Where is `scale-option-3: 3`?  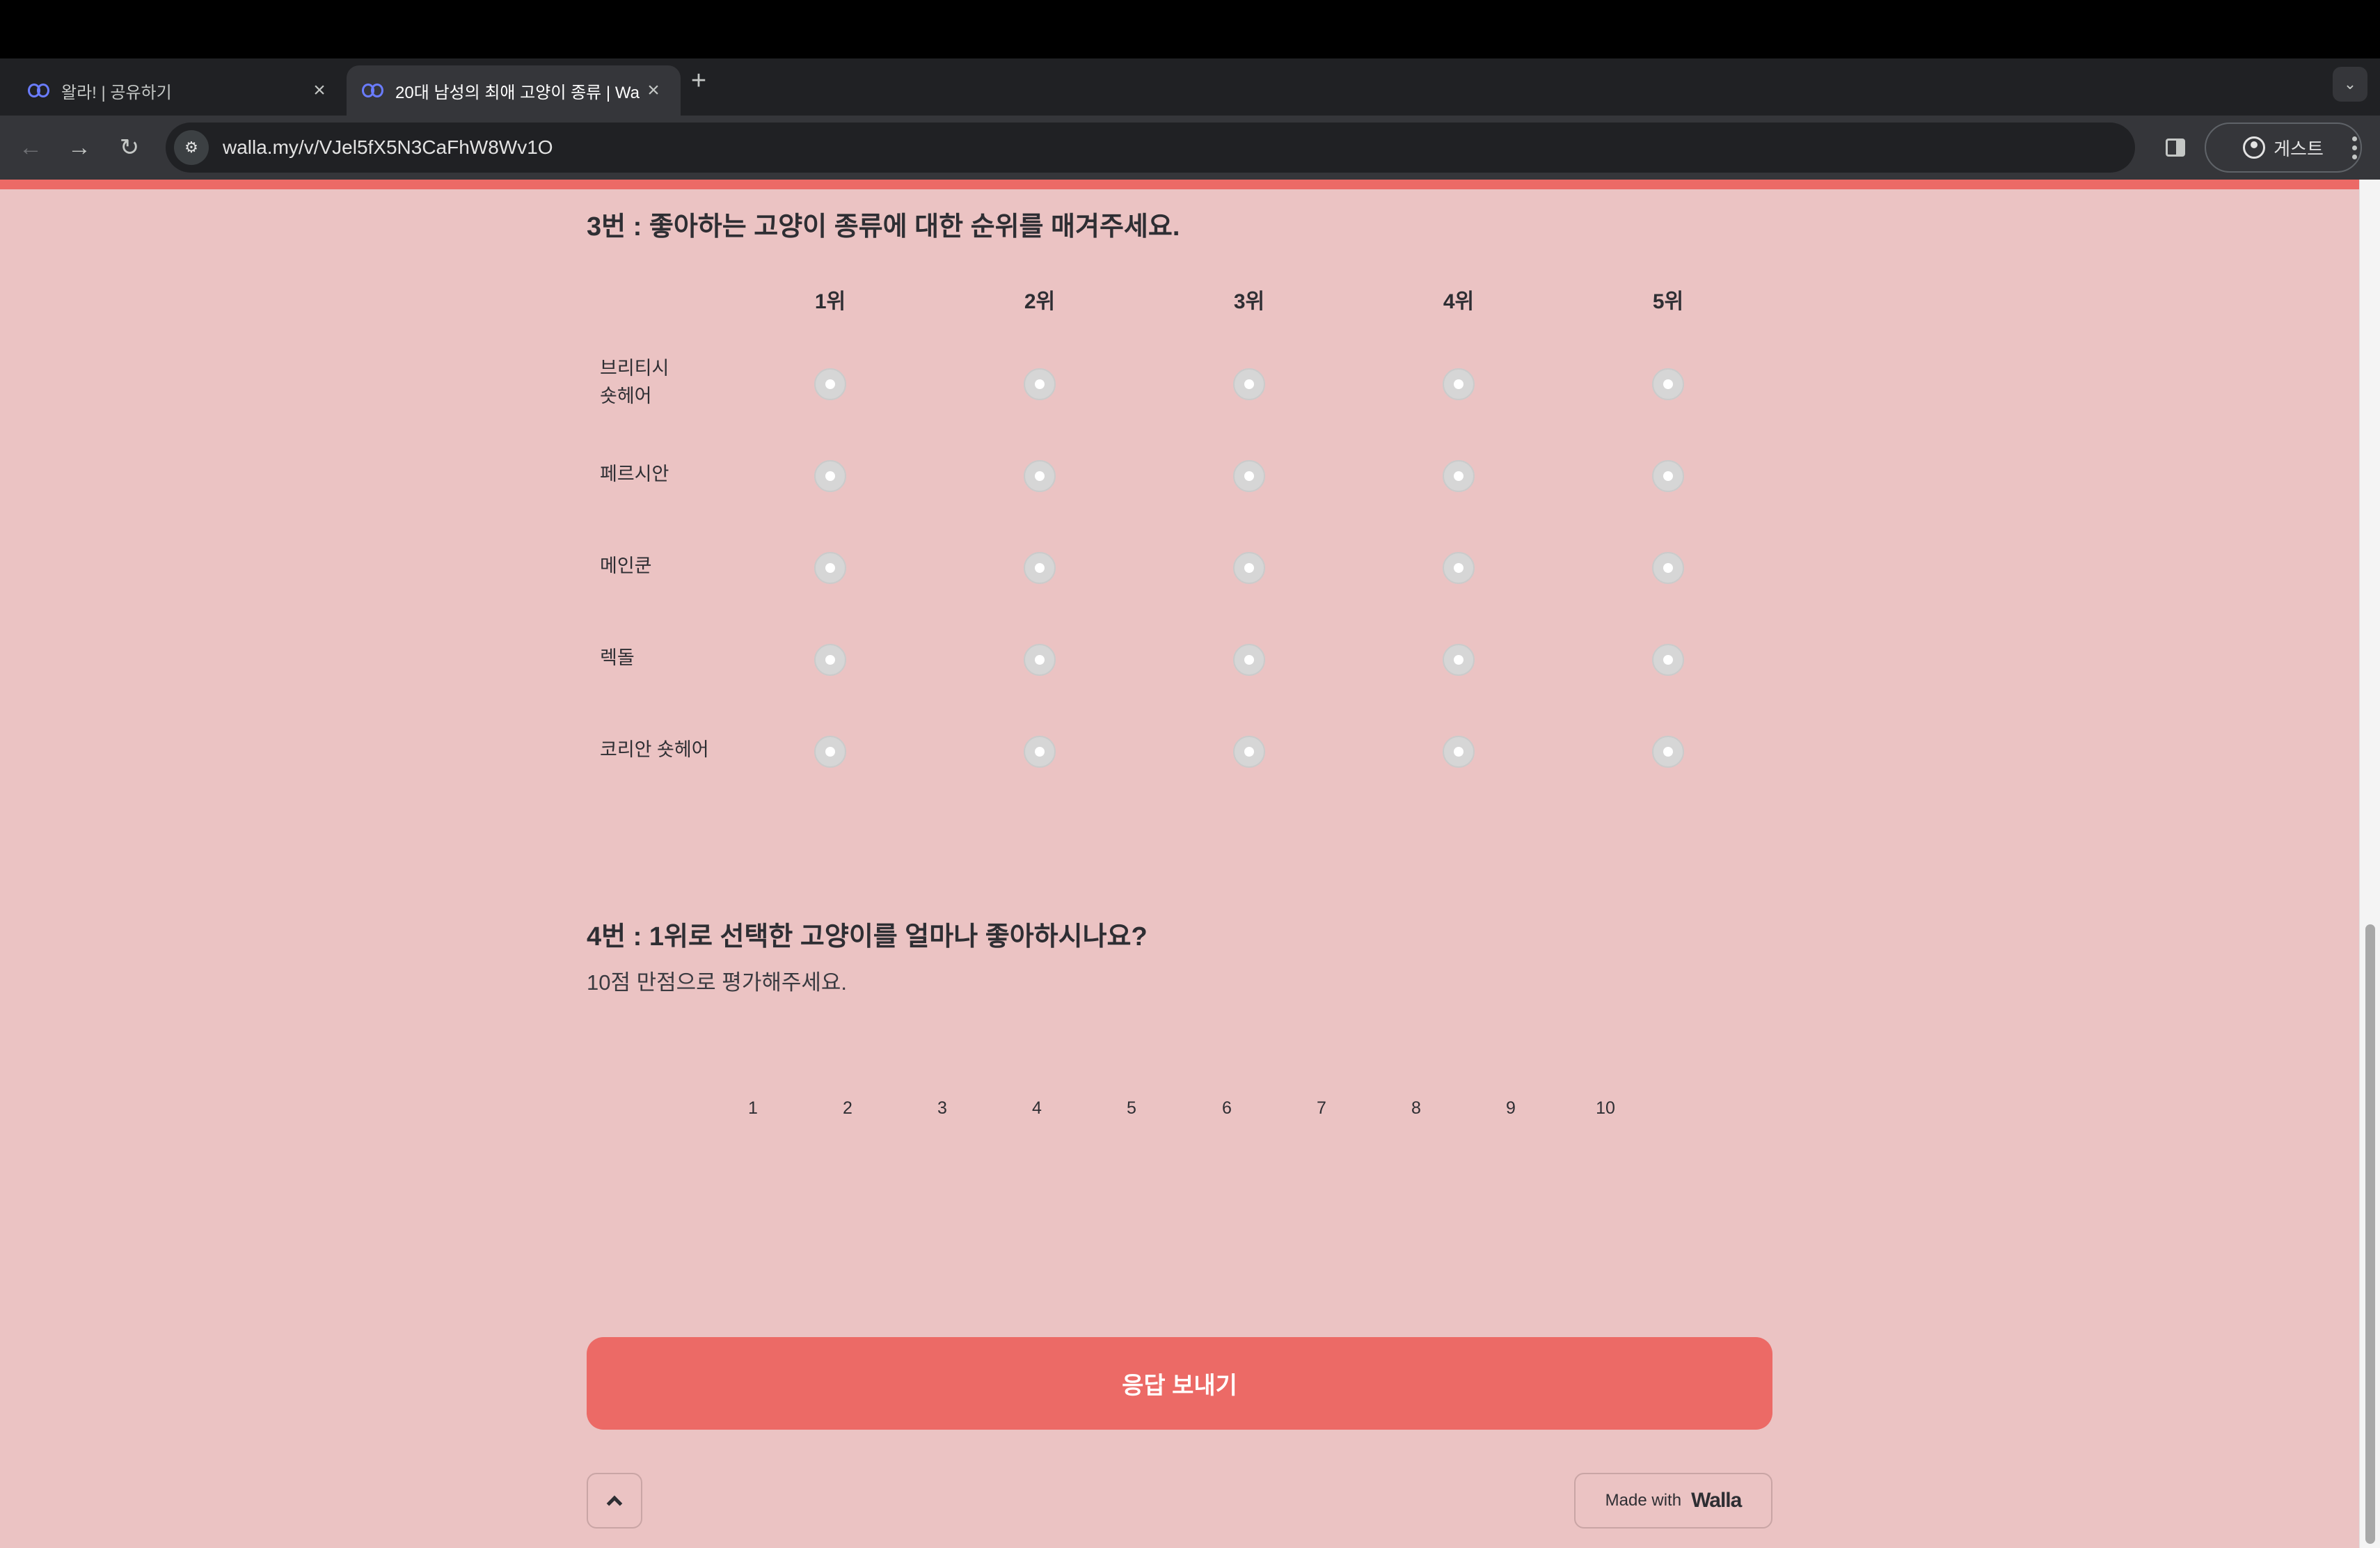
scale-option-3: 3 is located at coordinates (942, 1108).